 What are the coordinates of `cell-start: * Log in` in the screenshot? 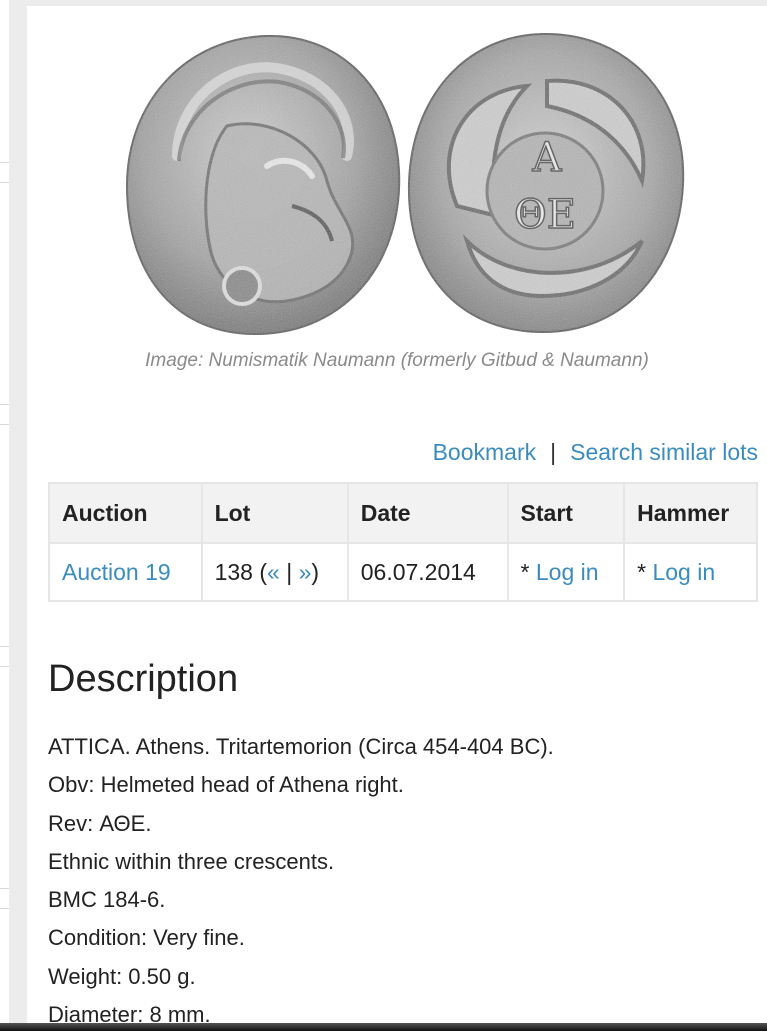 It's located at (566, 572).